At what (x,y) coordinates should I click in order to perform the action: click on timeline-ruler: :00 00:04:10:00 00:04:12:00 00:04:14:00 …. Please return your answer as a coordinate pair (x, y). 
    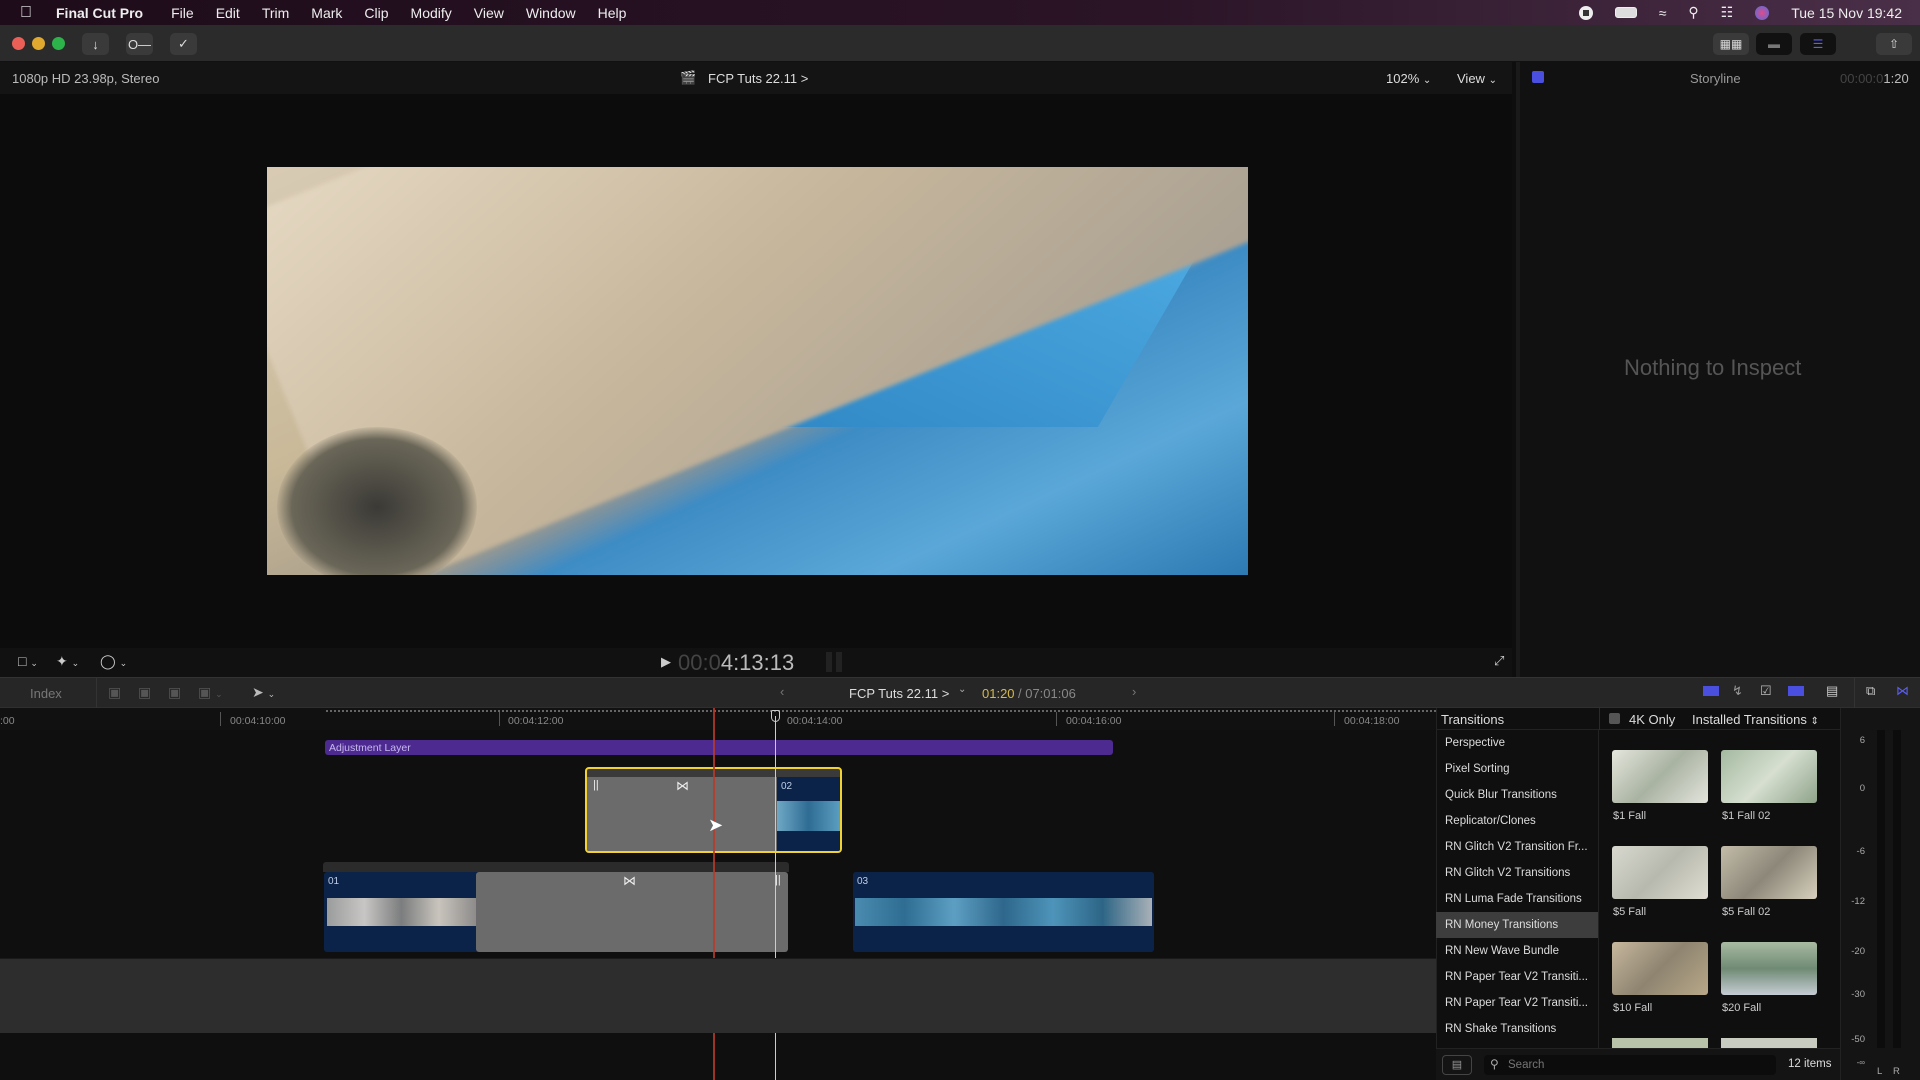
    Looking at the image, I should click on (718, 719).